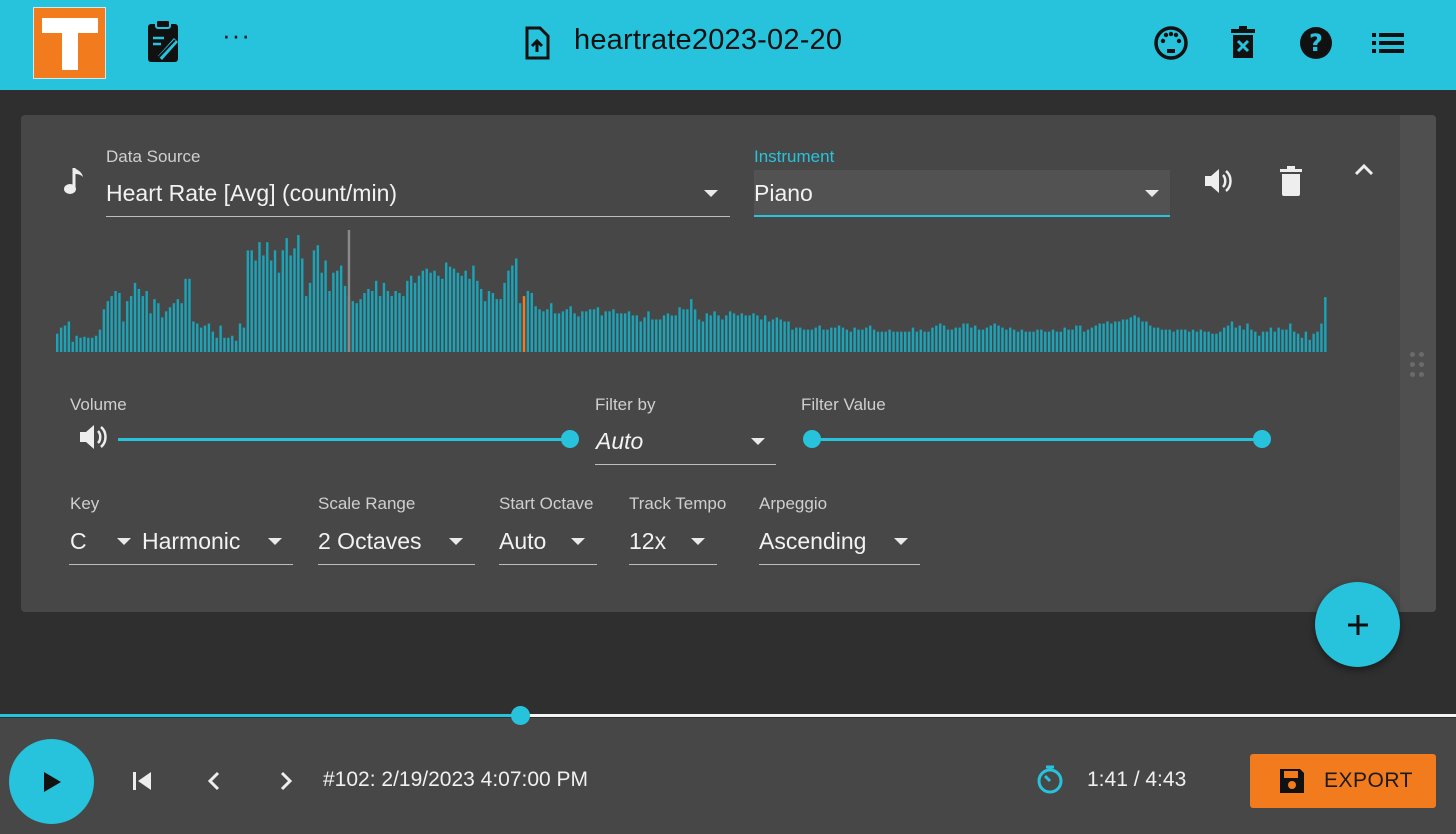 The height and width of the screenshot is (834, 1456). I want to click on file-upload-icon, so click(537, 43).